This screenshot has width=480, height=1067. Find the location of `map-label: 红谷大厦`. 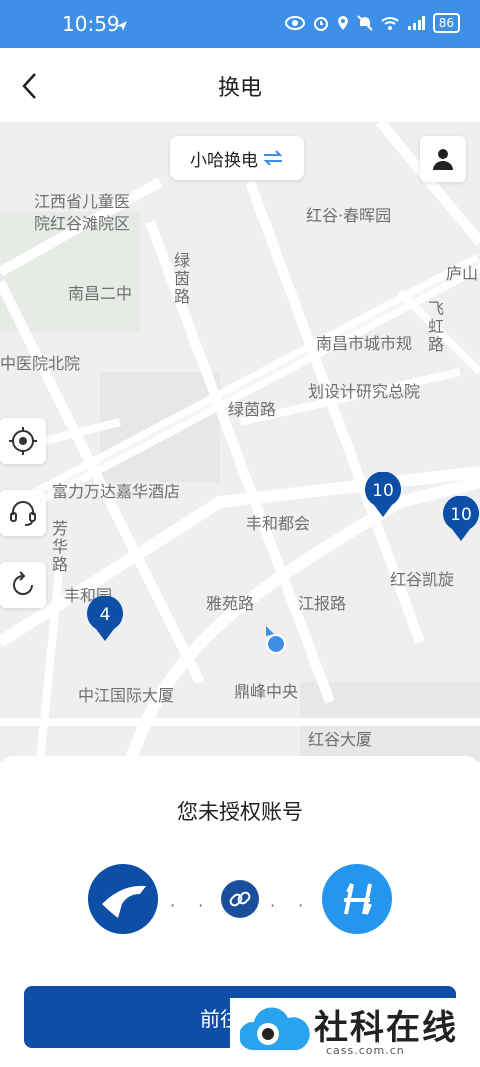

map-label: 红谷大厦 is located at coordinates (340, 739).